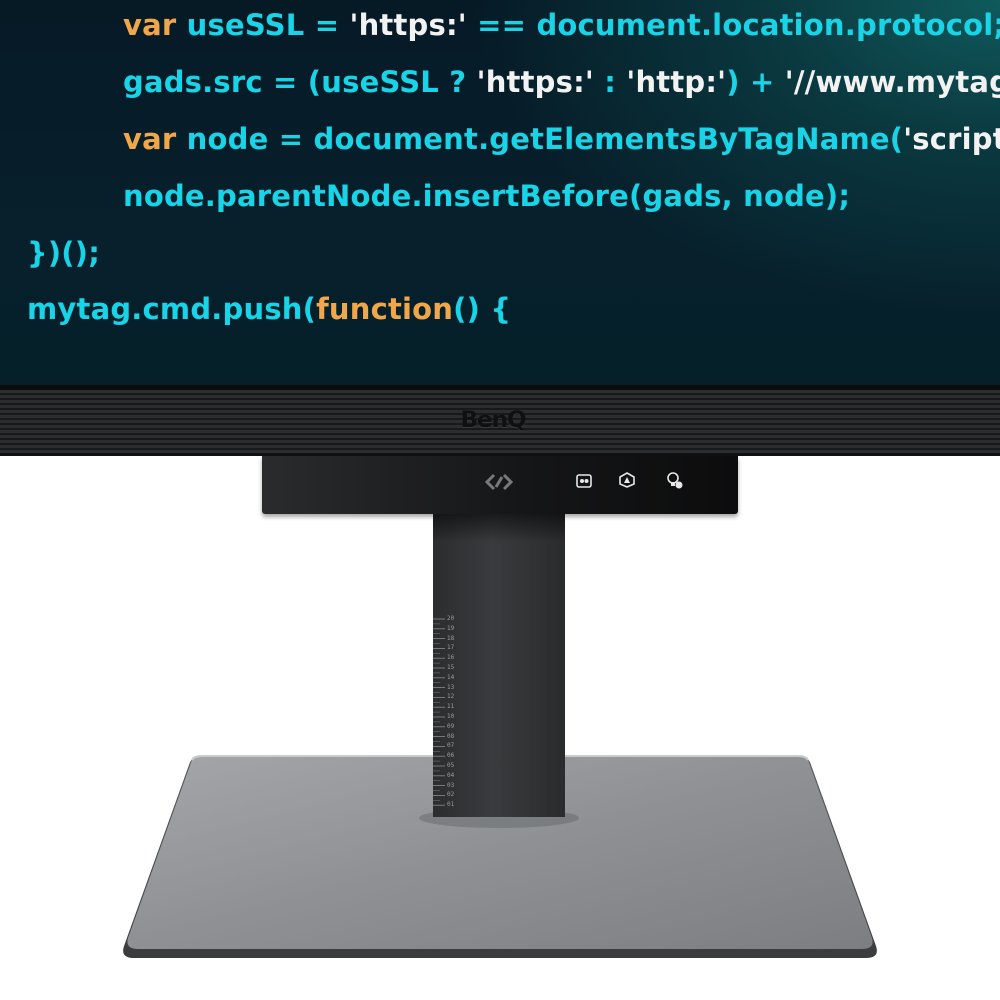 The width and height of the screenshot is (1000, 1000). I want to click on scale-label: 07, so click(451, 746).